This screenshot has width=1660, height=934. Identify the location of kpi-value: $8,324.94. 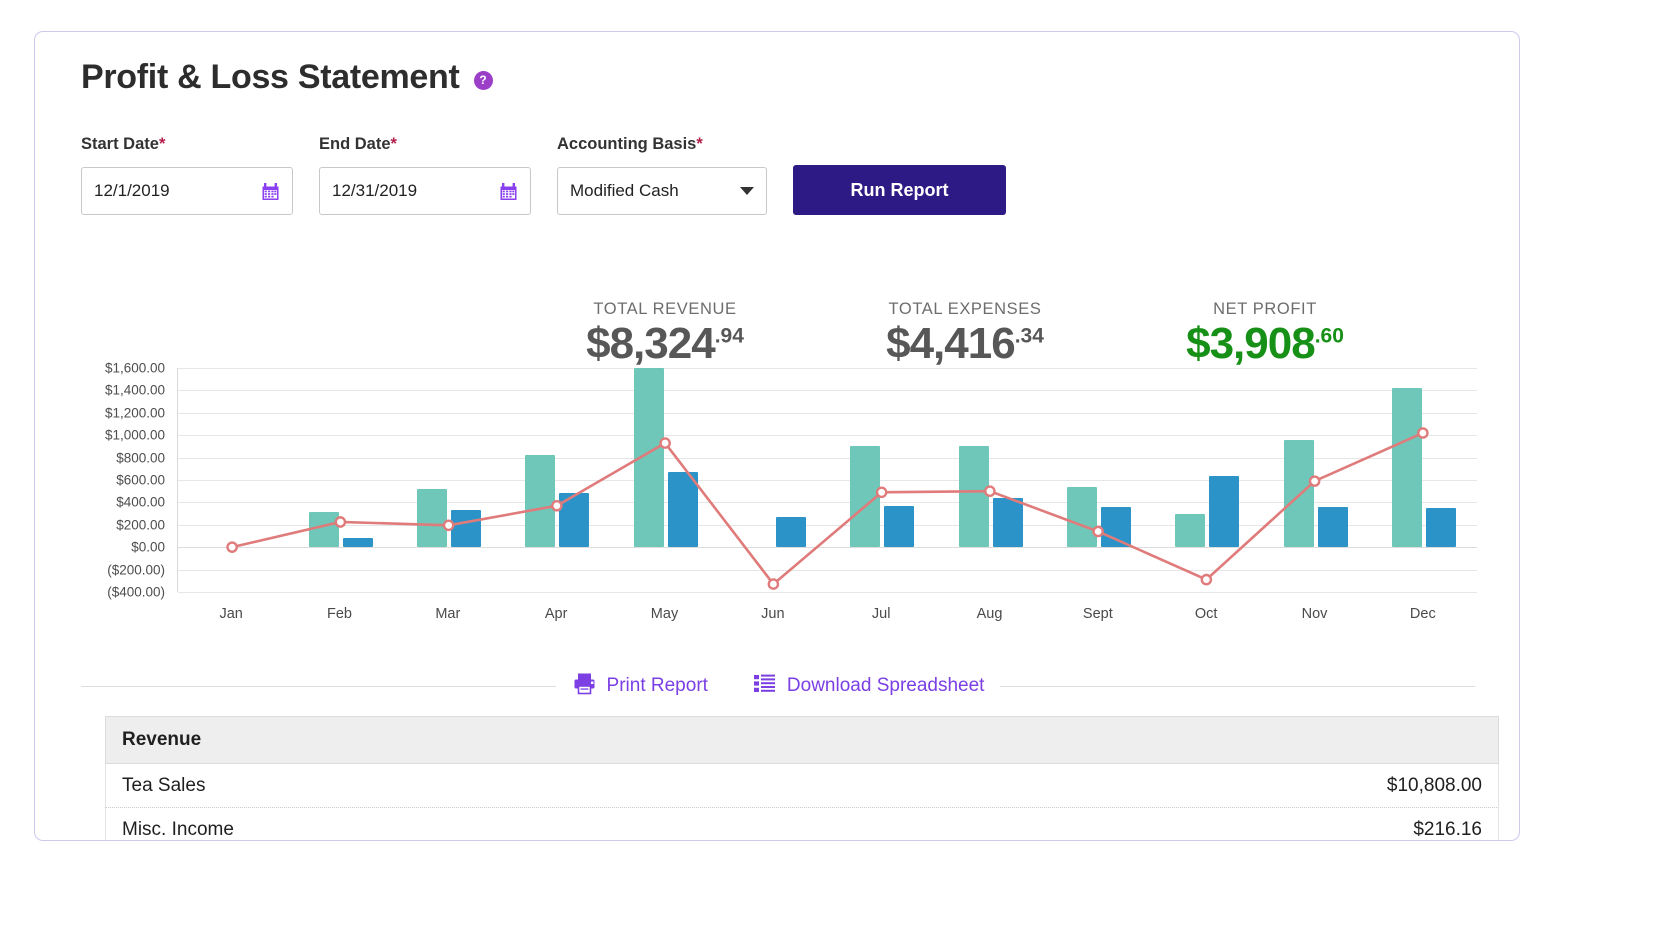
(665, 343).